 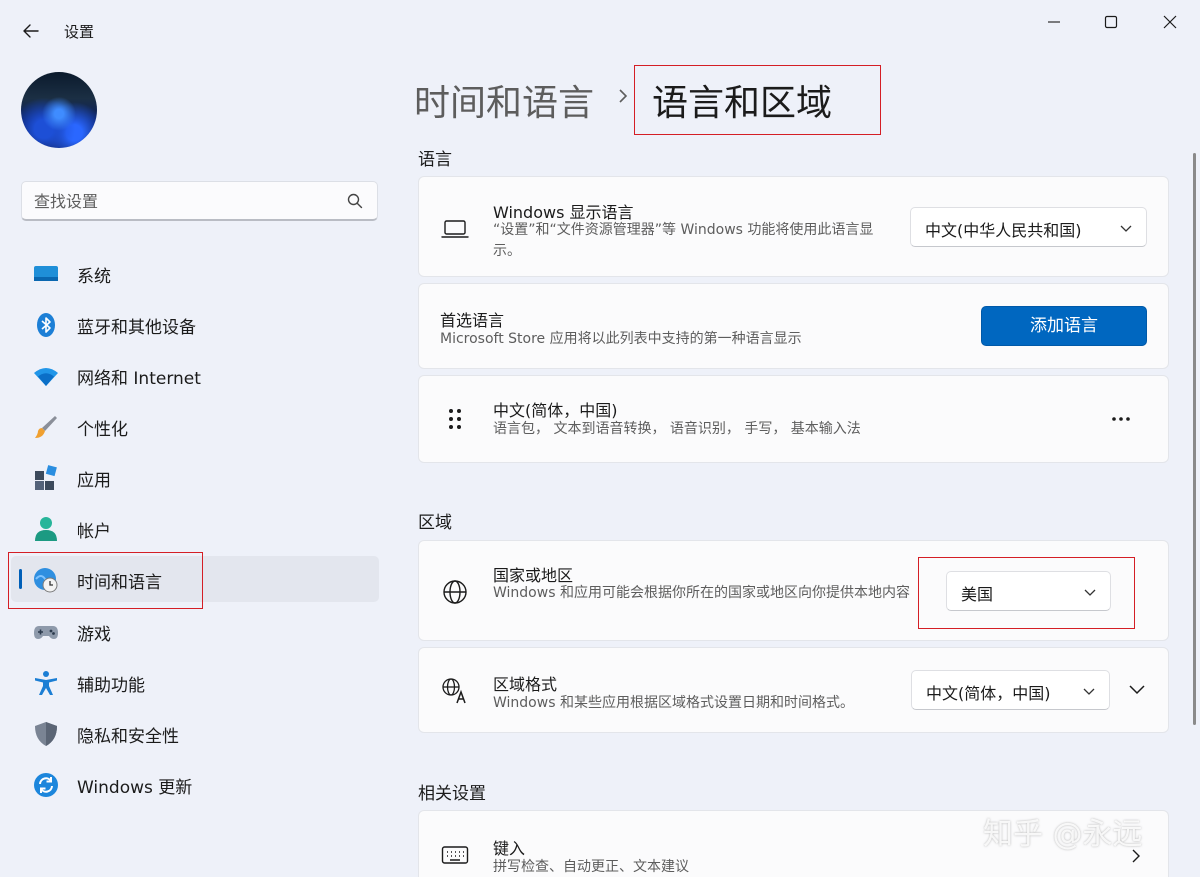 What do you see at coordinates (988, 693) in the screenshot?
I see `dropdown-value: 中文(简体，中国)` at bounding box center [988, 693].